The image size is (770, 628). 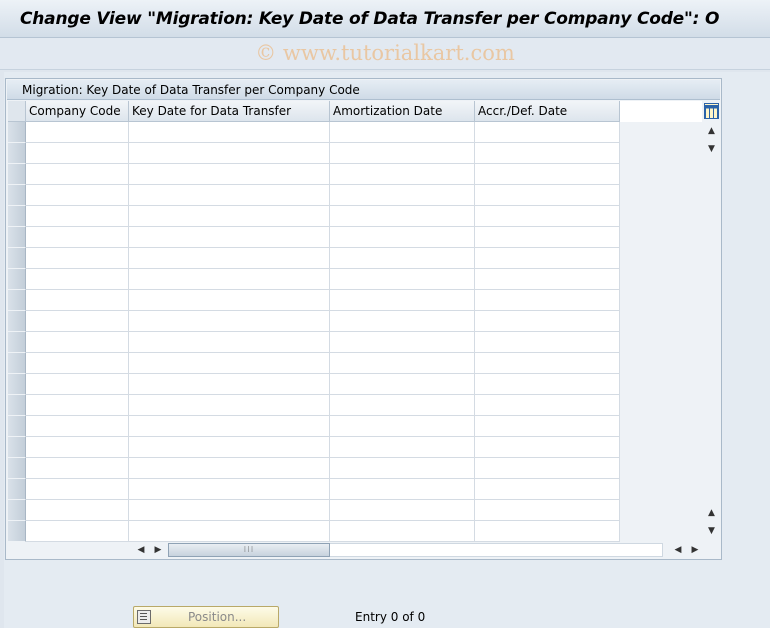 I want to click on scroll-page-up-icon: ▲, so click(x=711, y=513).